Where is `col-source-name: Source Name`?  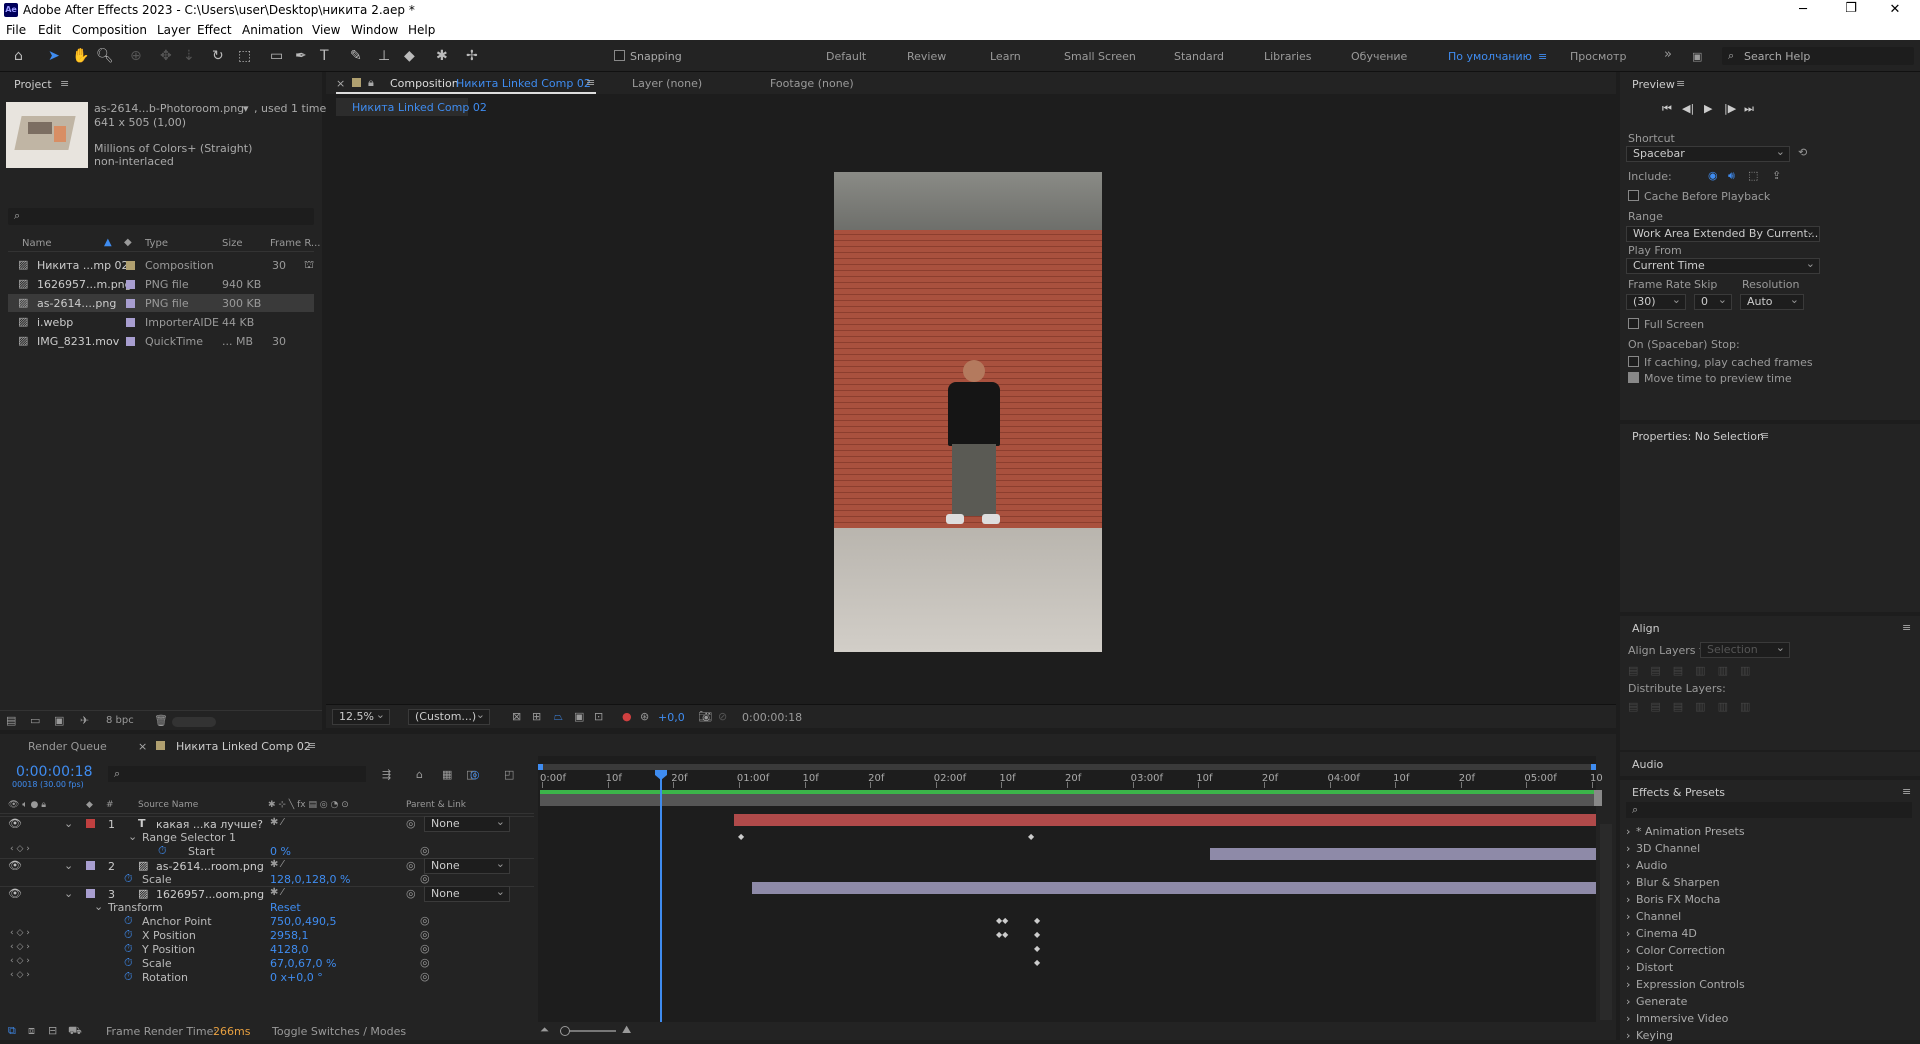
col-source-name: Source Name is located at coordinates (168, 805).